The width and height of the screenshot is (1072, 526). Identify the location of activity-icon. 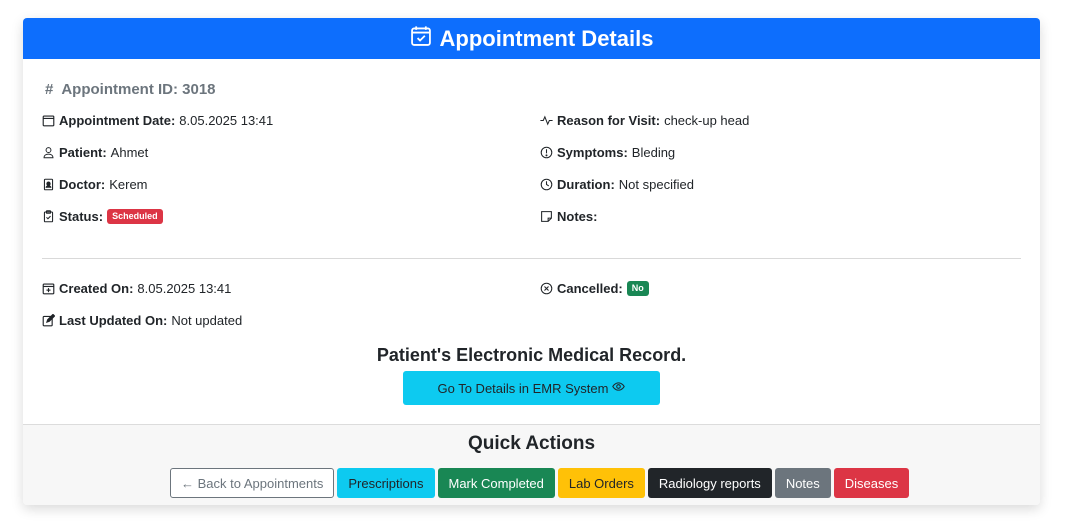
(546, 120).